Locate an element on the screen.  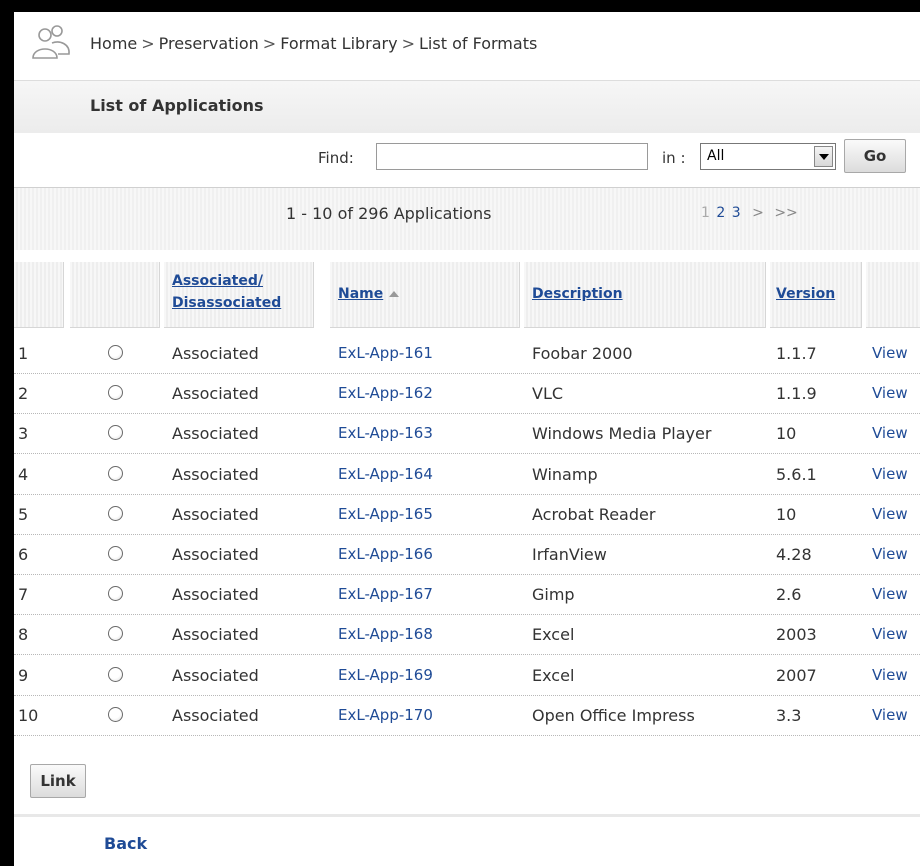
row-description: Acrobat Reader is located at coordinates (594, 514).